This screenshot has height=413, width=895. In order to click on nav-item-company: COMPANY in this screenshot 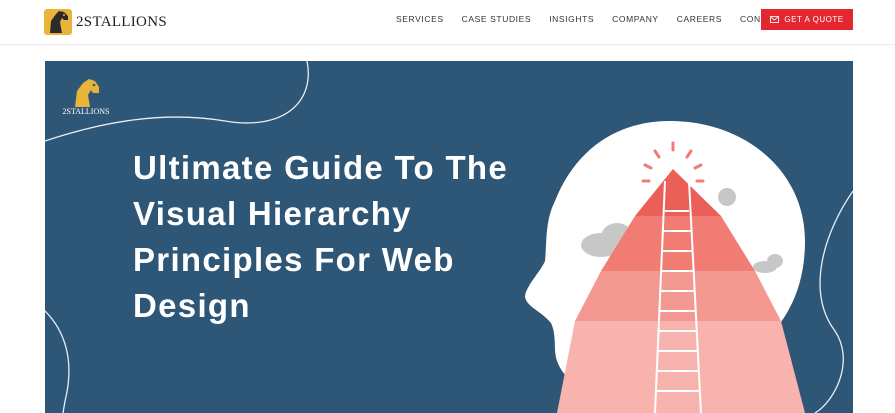, I will do `click(635, 19)`.